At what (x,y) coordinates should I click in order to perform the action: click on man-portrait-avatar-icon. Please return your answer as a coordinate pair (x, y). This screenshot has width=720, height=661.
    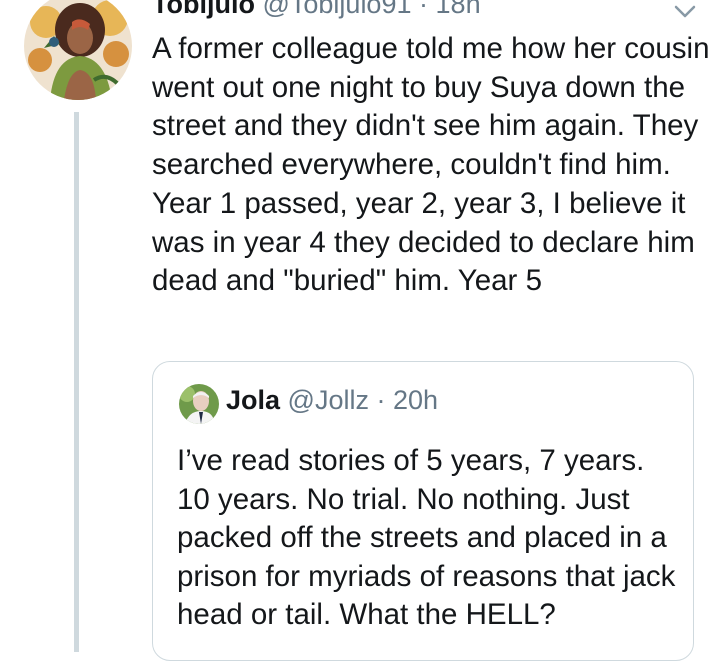
    Looking at the image, I should click on (199, 404).